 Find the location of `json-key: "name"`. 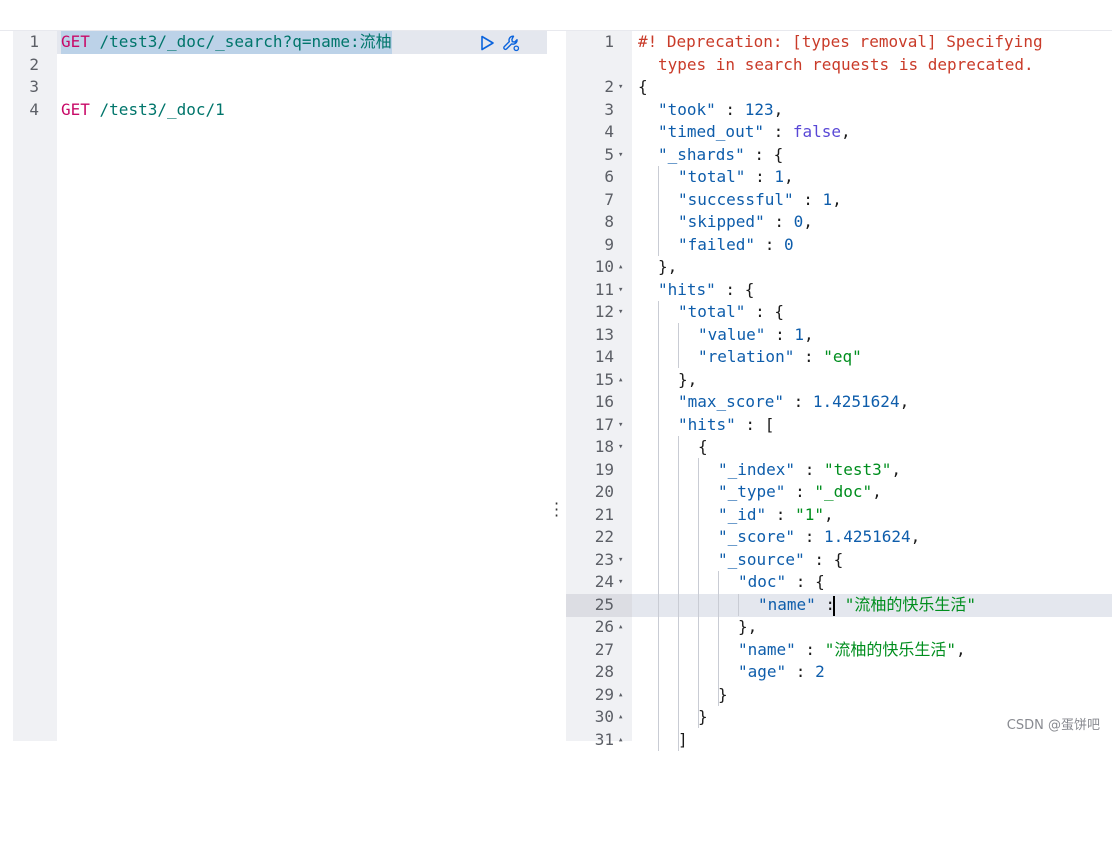

json-key: "name" is located at coordinates (767, 649).